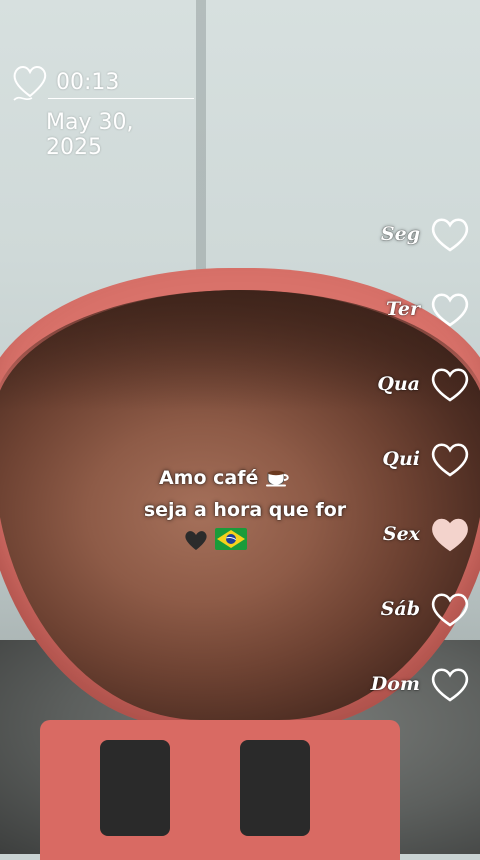 The height and width of the screenshot is (860, 480). What do you see at coordinates (88, 82) in the screenshot?
I see `clock-time: 00:13` at bounding box center [88, 82].